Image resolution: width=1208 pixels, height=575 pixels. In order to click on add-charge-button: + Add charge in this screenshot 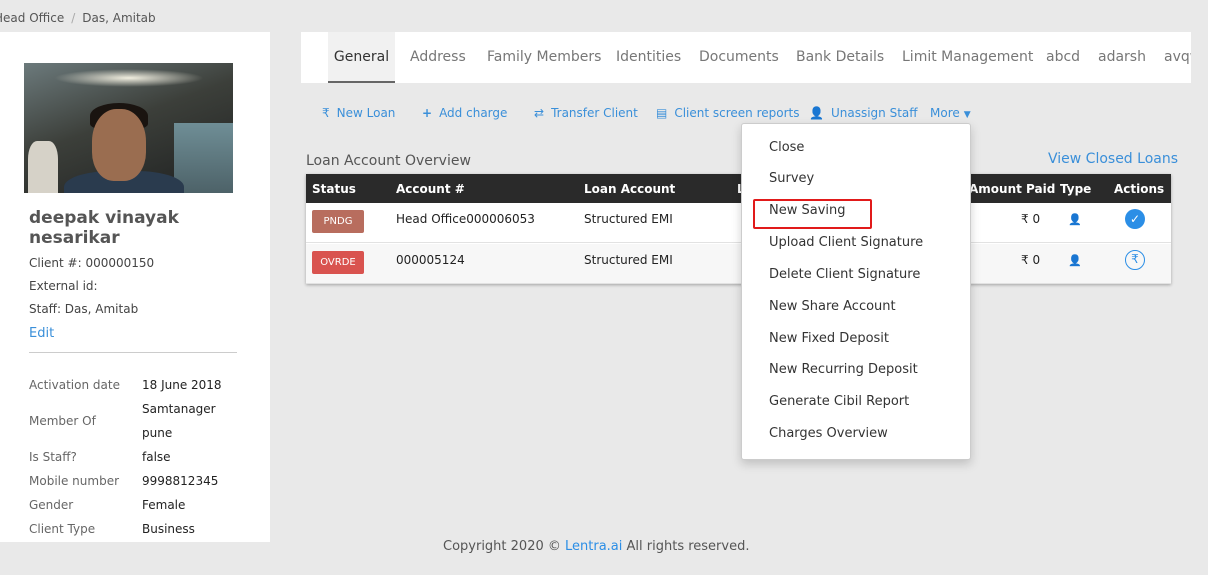, I will do `click(464, 113)`.